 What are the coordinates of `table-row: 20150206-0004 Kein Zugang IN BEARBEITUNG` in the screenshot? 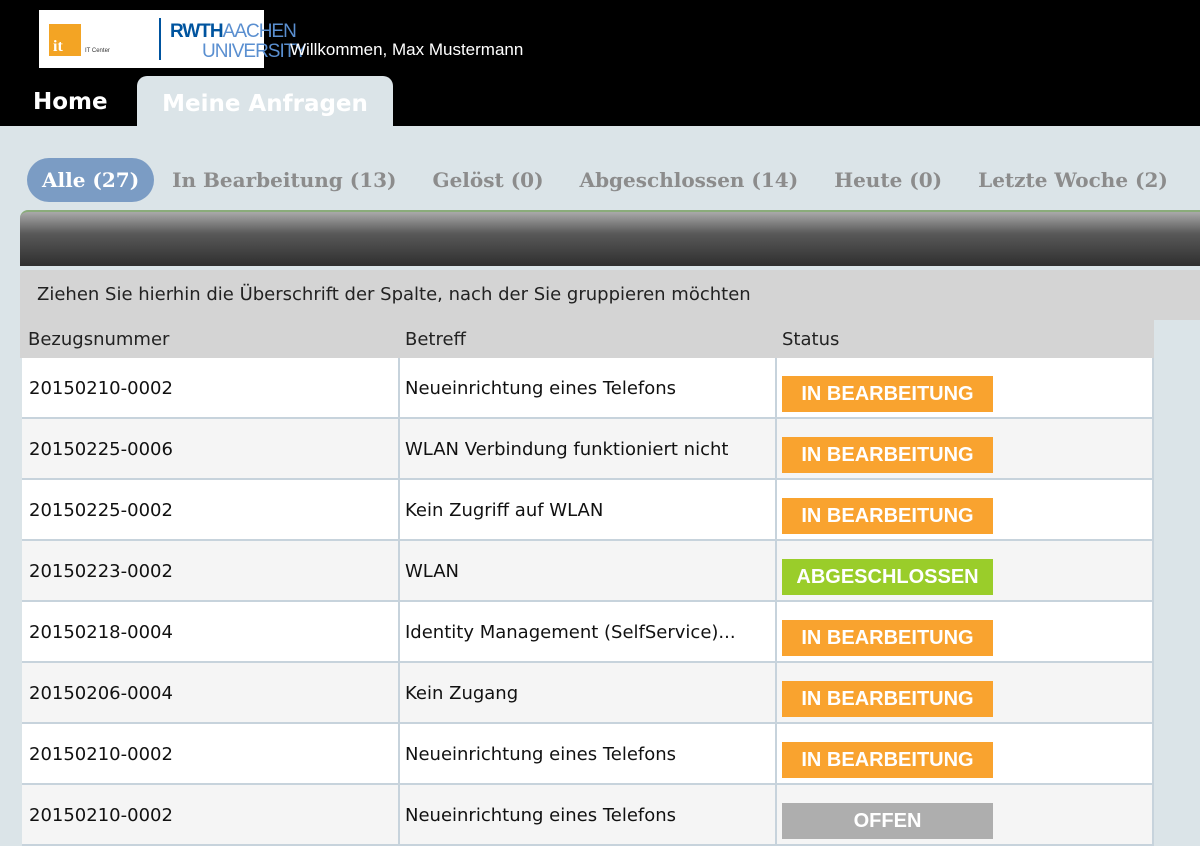 It's located at (588, 693).